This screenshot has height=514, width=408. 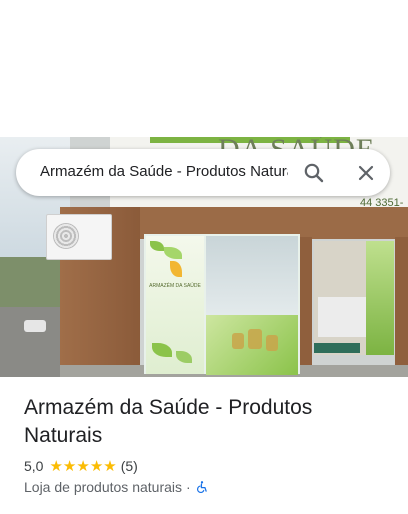 What do you see at coordinates (201, 487) in the screenshot?
I see `wheelchair-icon` at bounding box center [201, 487].